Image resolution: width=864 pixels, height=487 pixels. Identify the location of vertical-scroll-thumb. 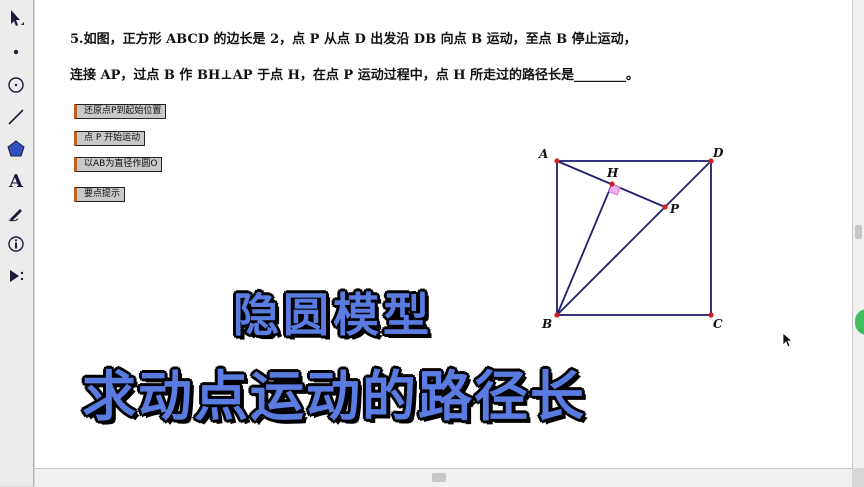
(858, 232).